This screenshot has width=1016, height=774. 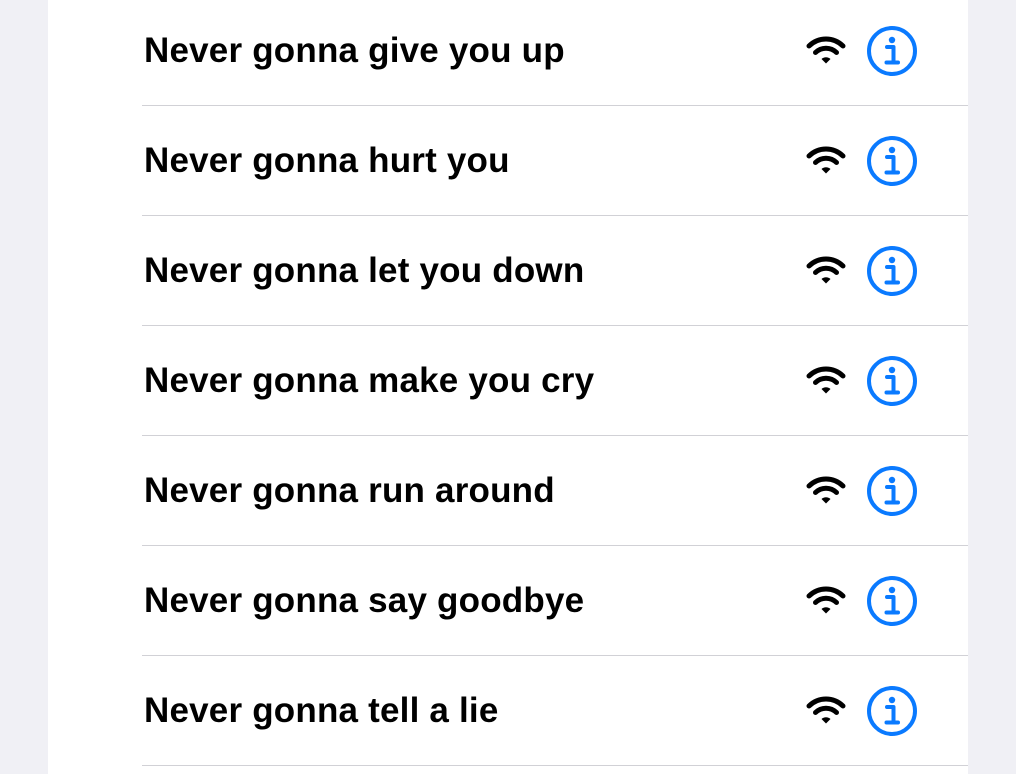 What do you see at coordinates (508, 711) in the screenshot?
I see `network-row: Never gonna tell a lie` at bounding box center [508, 711].